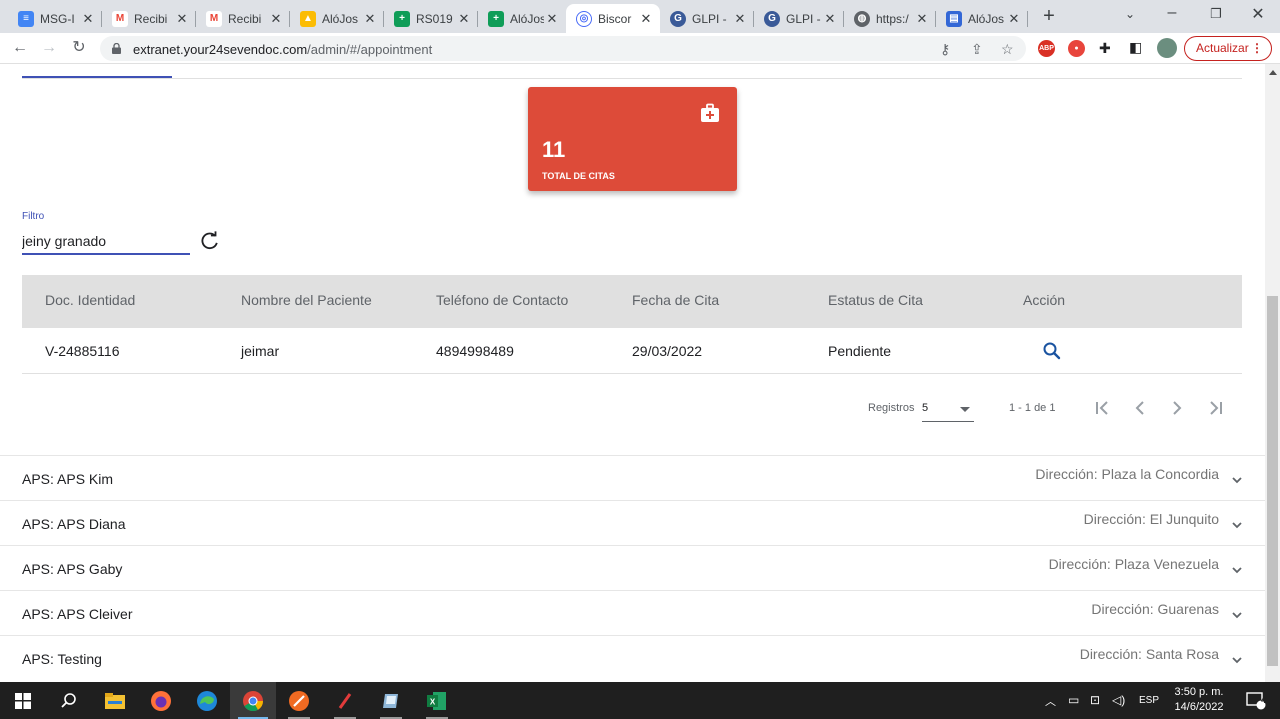 The width and height of the screenshot is (1280, 719). Describe the element at coordinates (55, 18) in the screenshot. I see `browser-tab-1: ≡ MSG-I ✕` at that location.